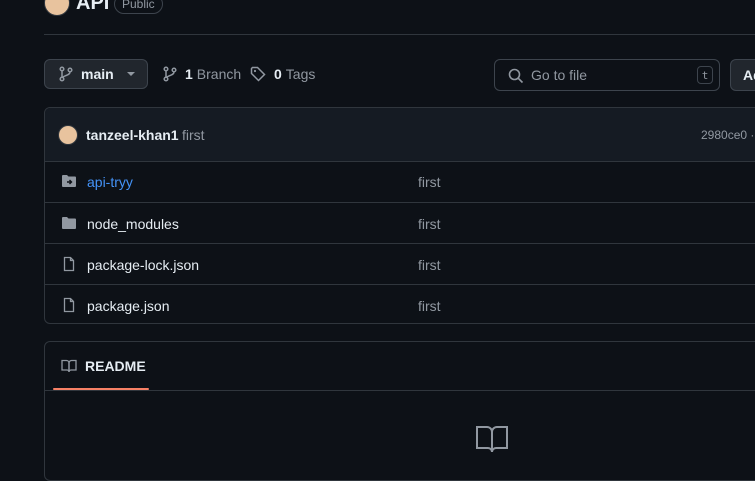 The height and width of the screenshot is (481, 755). I want to click on branches-link: 1 Branch, so click(202, 74).